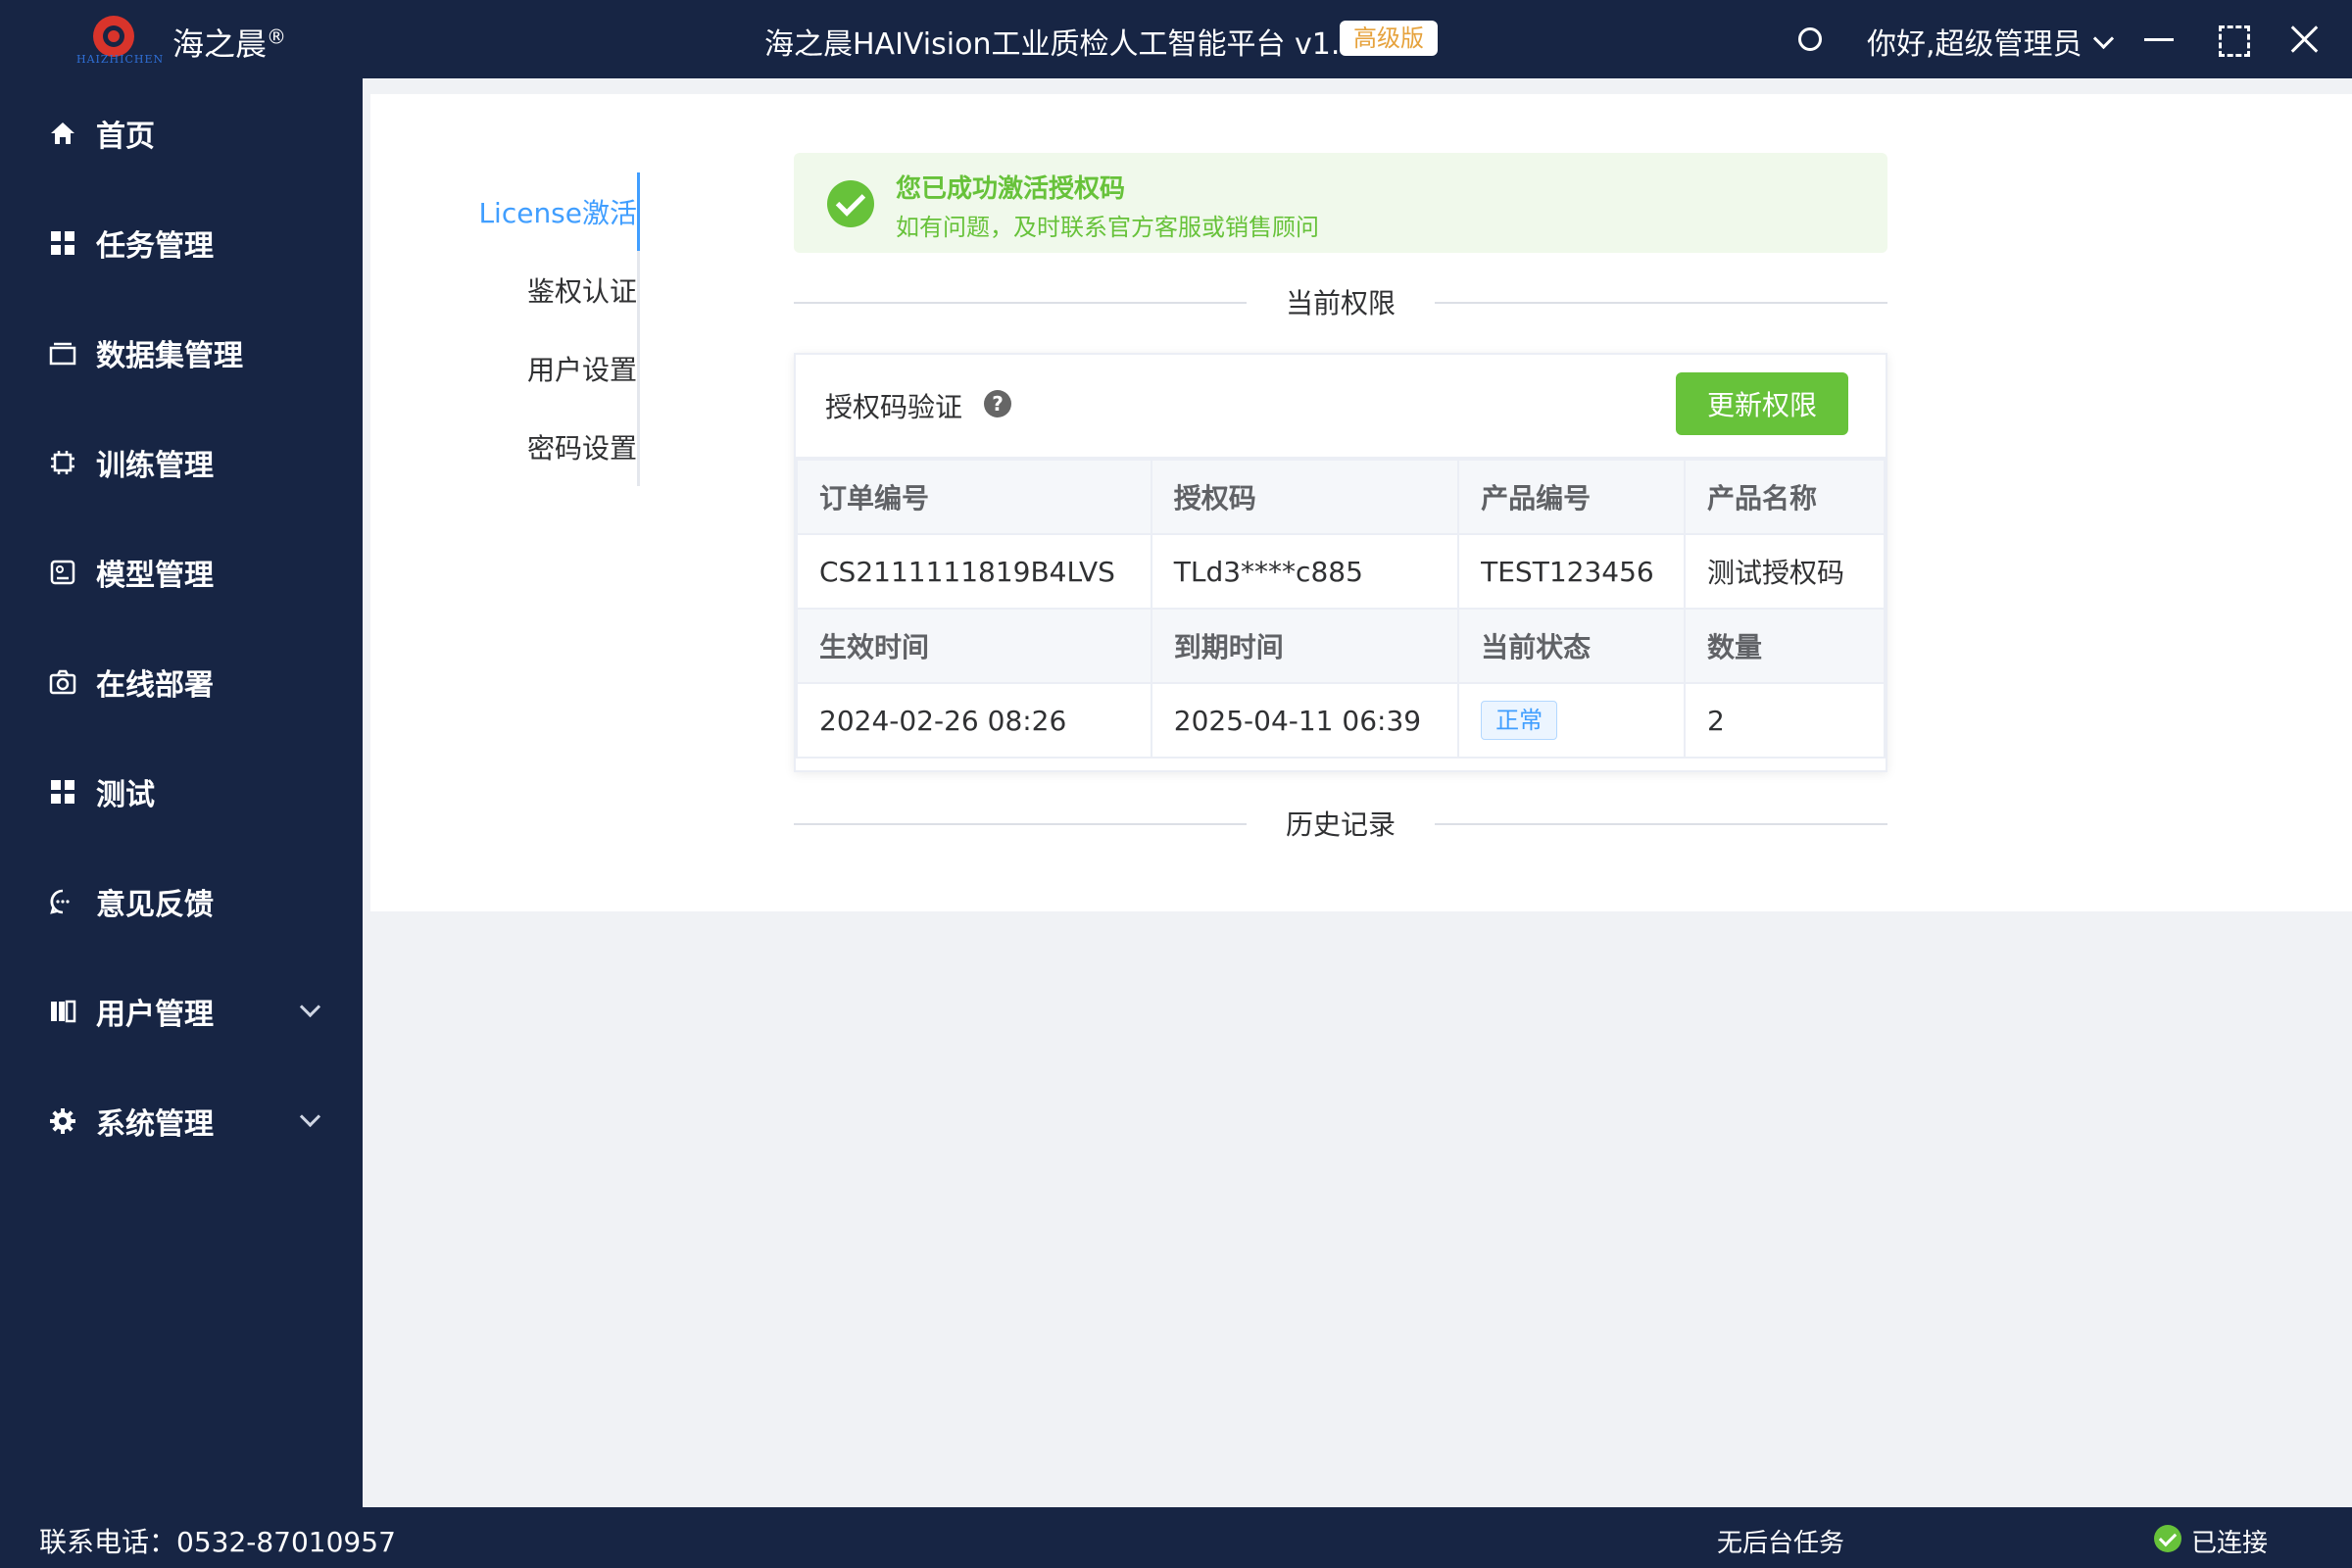 This screenshot has height=1568, width=2352. What do you see at coordinates (155, 685) in the screenshot?
I see `sidebar-item-label: 在线部署` at bounding box center [155, 685].